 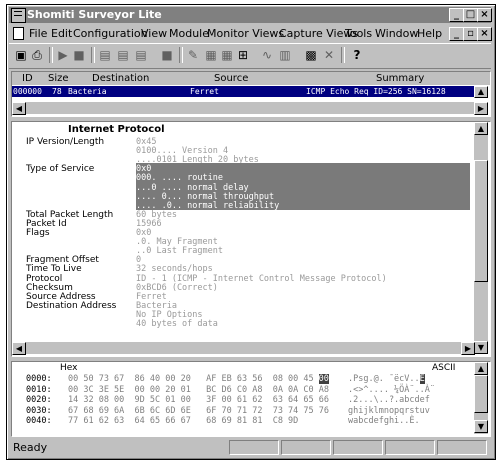 What do you see at coordinates (120, 78) in the screenshot?
I see `col-destination: Destination` at bounding box center [120, 78].